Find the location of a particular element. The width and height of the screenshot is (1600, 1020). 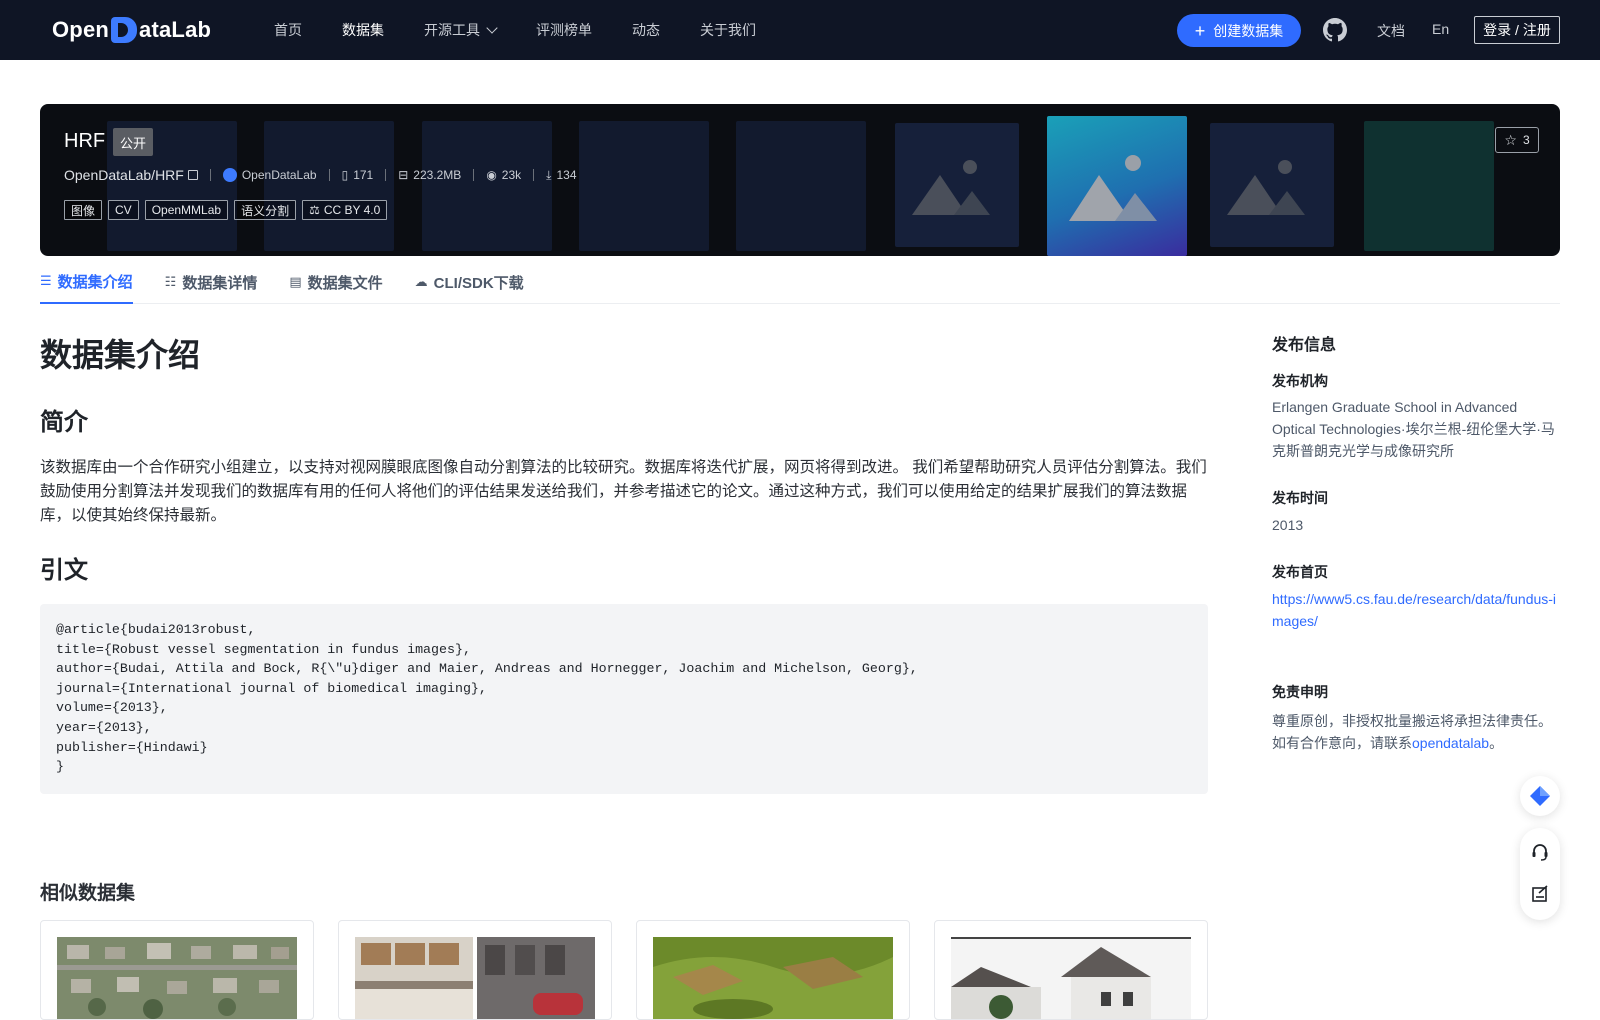

nav-docs: 文档 is located at coordinates (1391, 31).